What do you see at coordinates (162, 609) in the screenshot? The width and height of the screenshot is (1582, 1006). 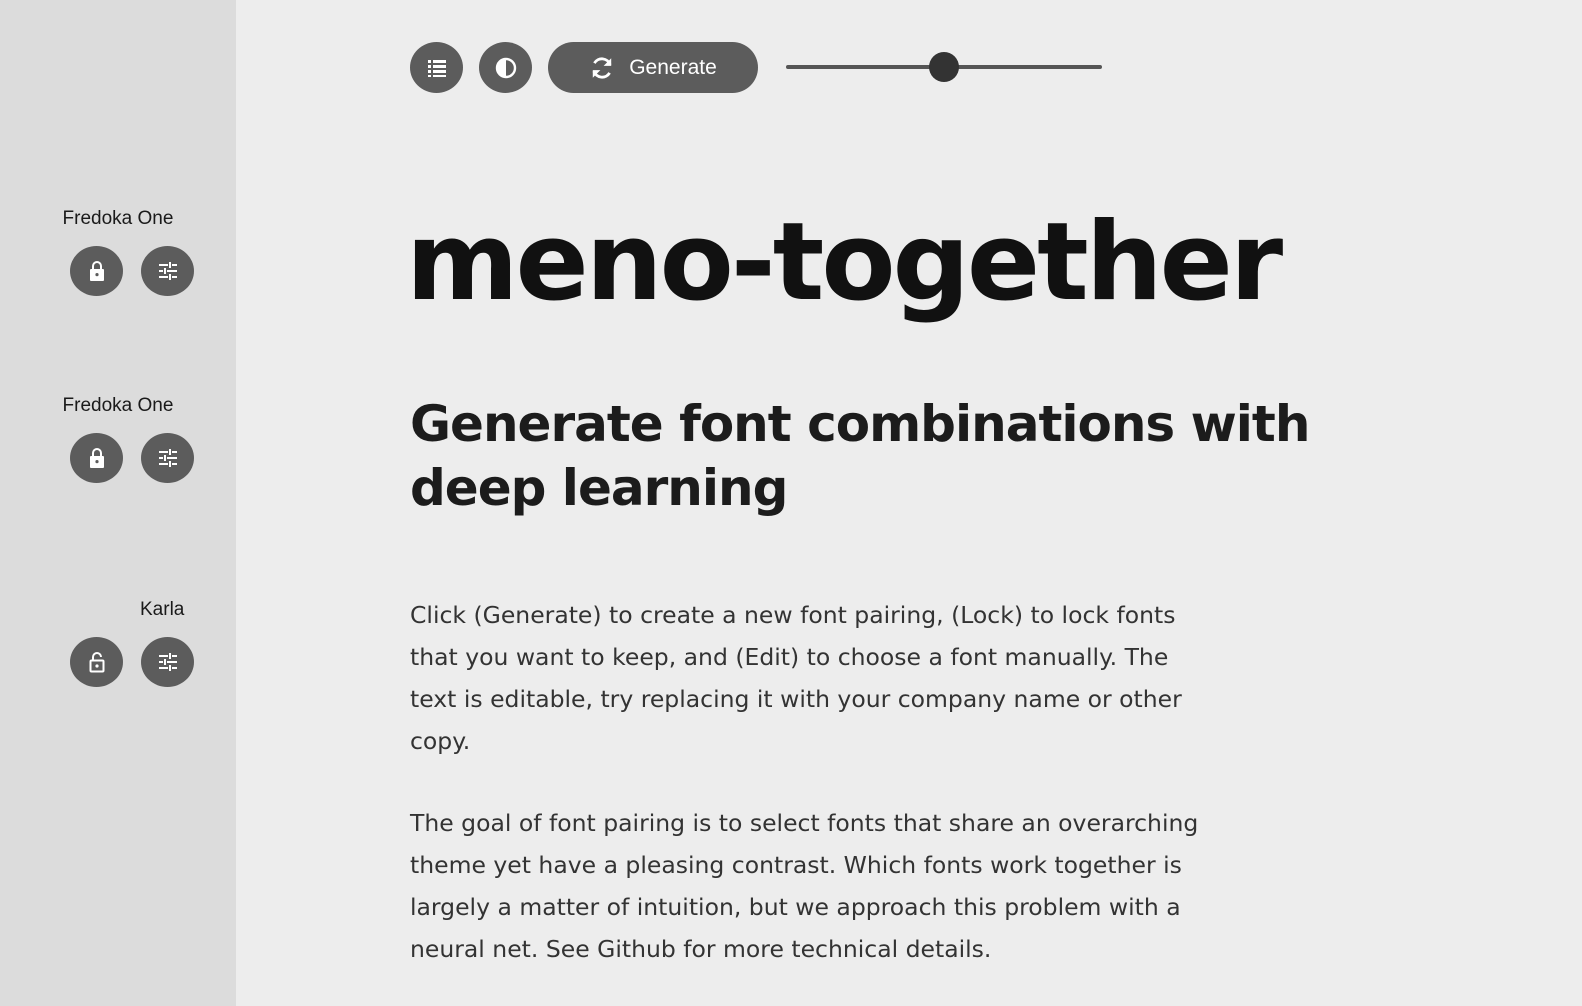 I see `font-name-label: Karla` at bounding box center [162, 609].